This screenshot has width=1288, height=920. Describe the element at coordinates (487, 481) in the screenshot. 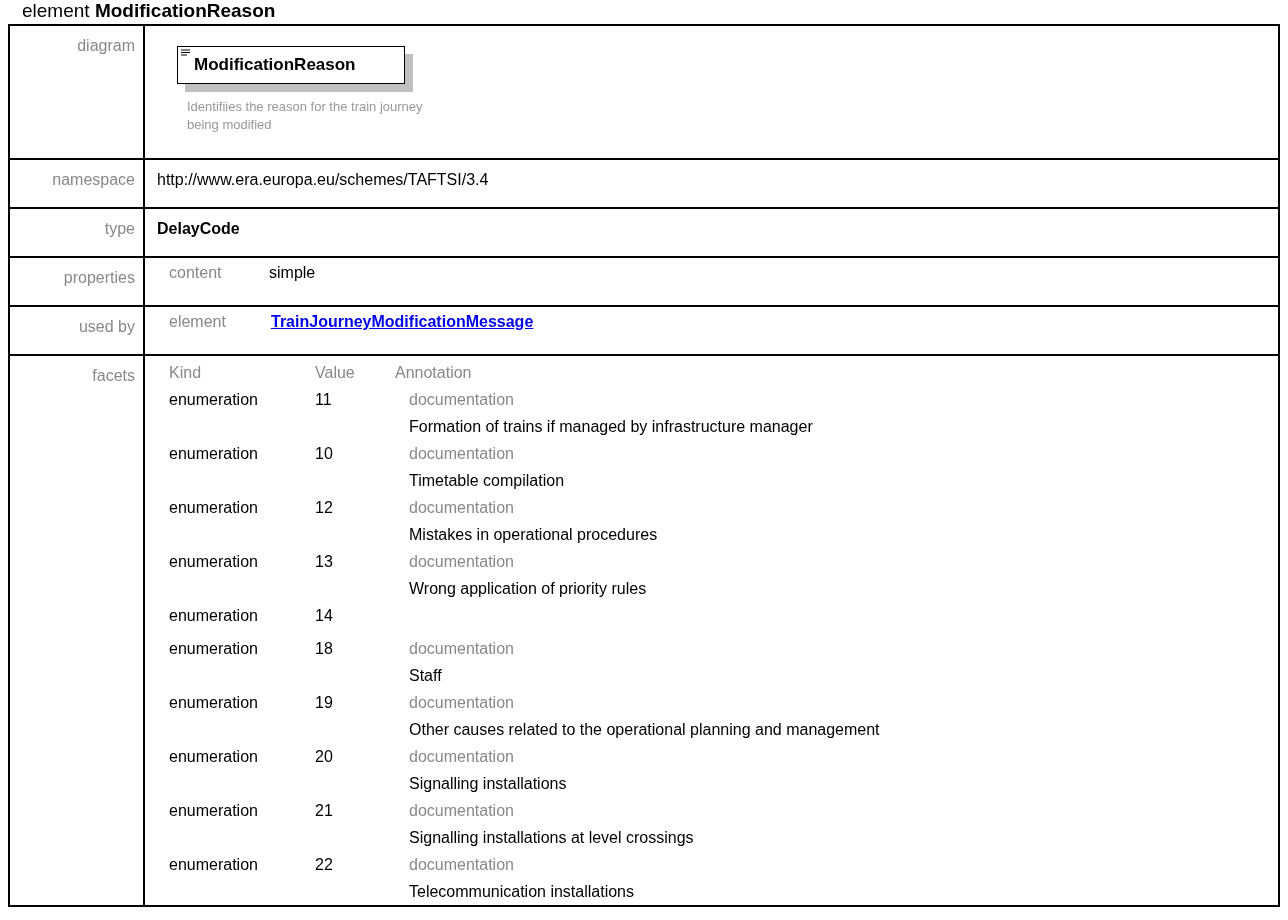

I see `annotation-text: Timetable compilation` at that location.